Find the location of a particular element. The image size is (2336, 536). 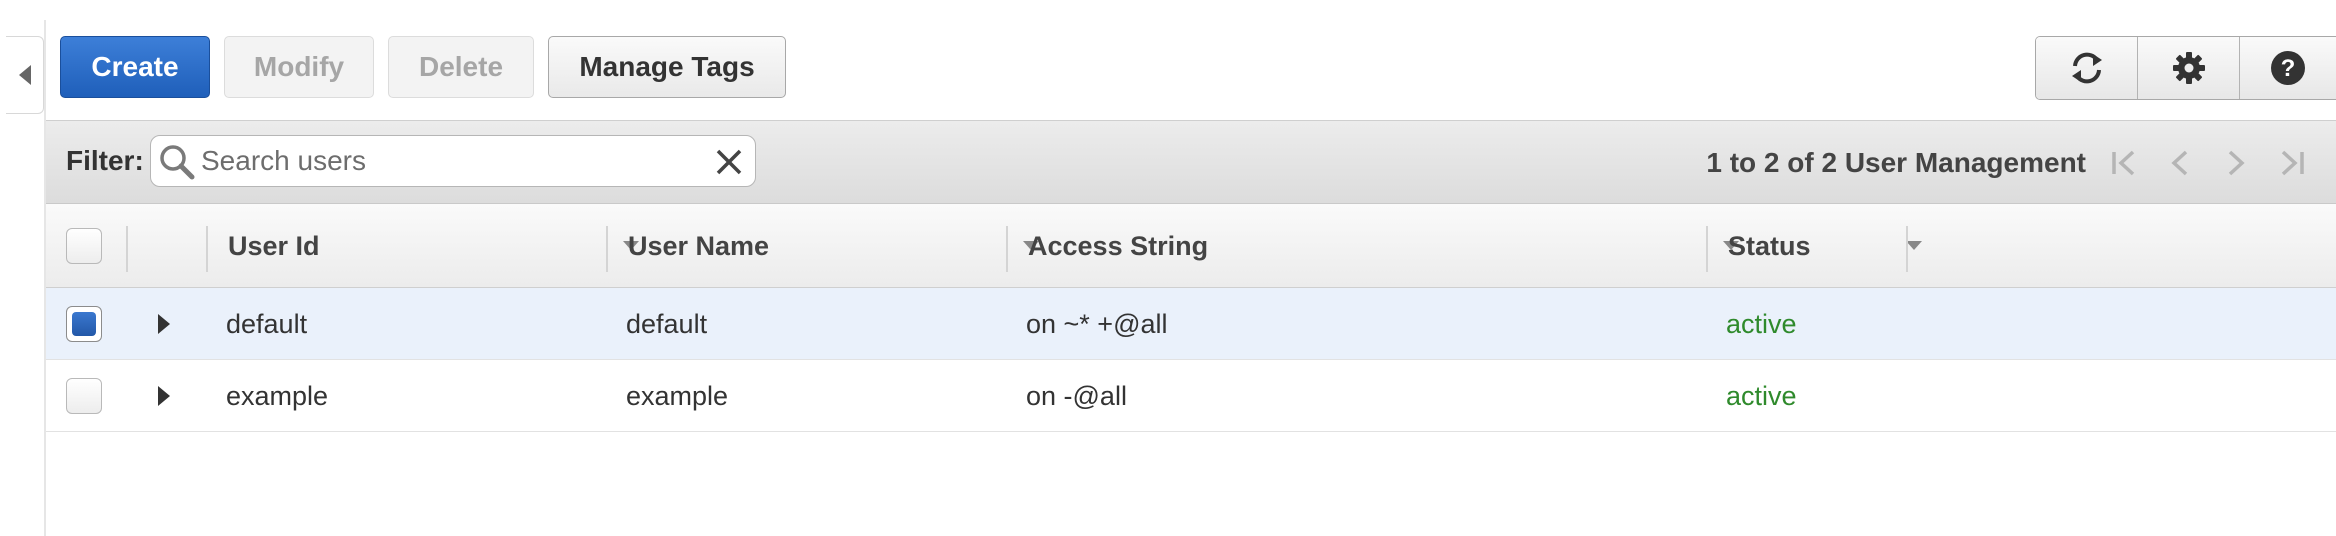

table-row: example example on -@all active is located at coordinates (1191, 396).